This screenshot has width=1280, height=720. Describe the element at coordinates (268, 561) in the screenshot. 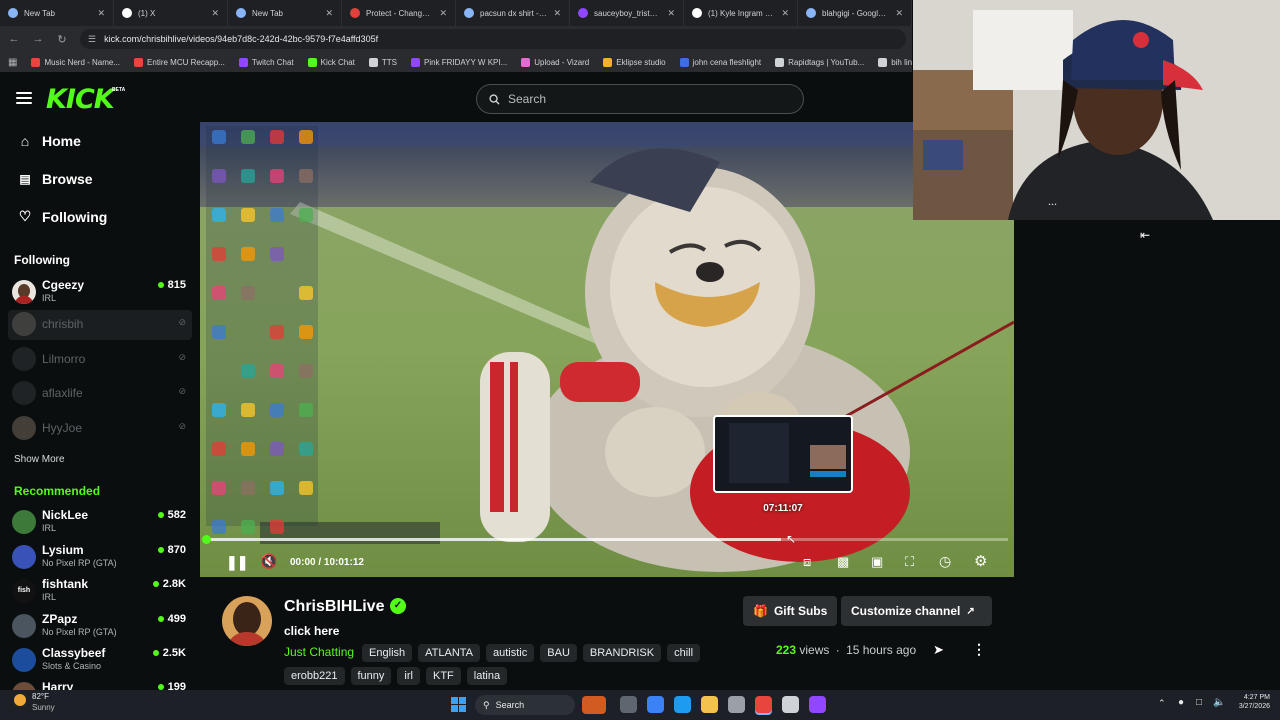

I see `mute-icon: 🔇` at that location.